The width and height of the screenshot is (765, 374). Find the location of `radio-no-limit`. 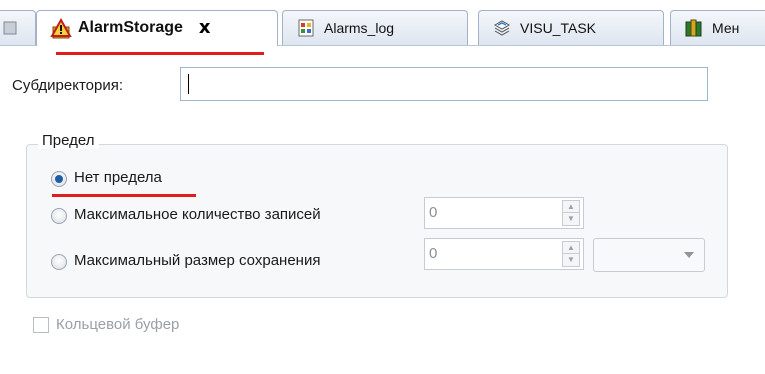

radio-no-limit is located at coordinates (59, 179).